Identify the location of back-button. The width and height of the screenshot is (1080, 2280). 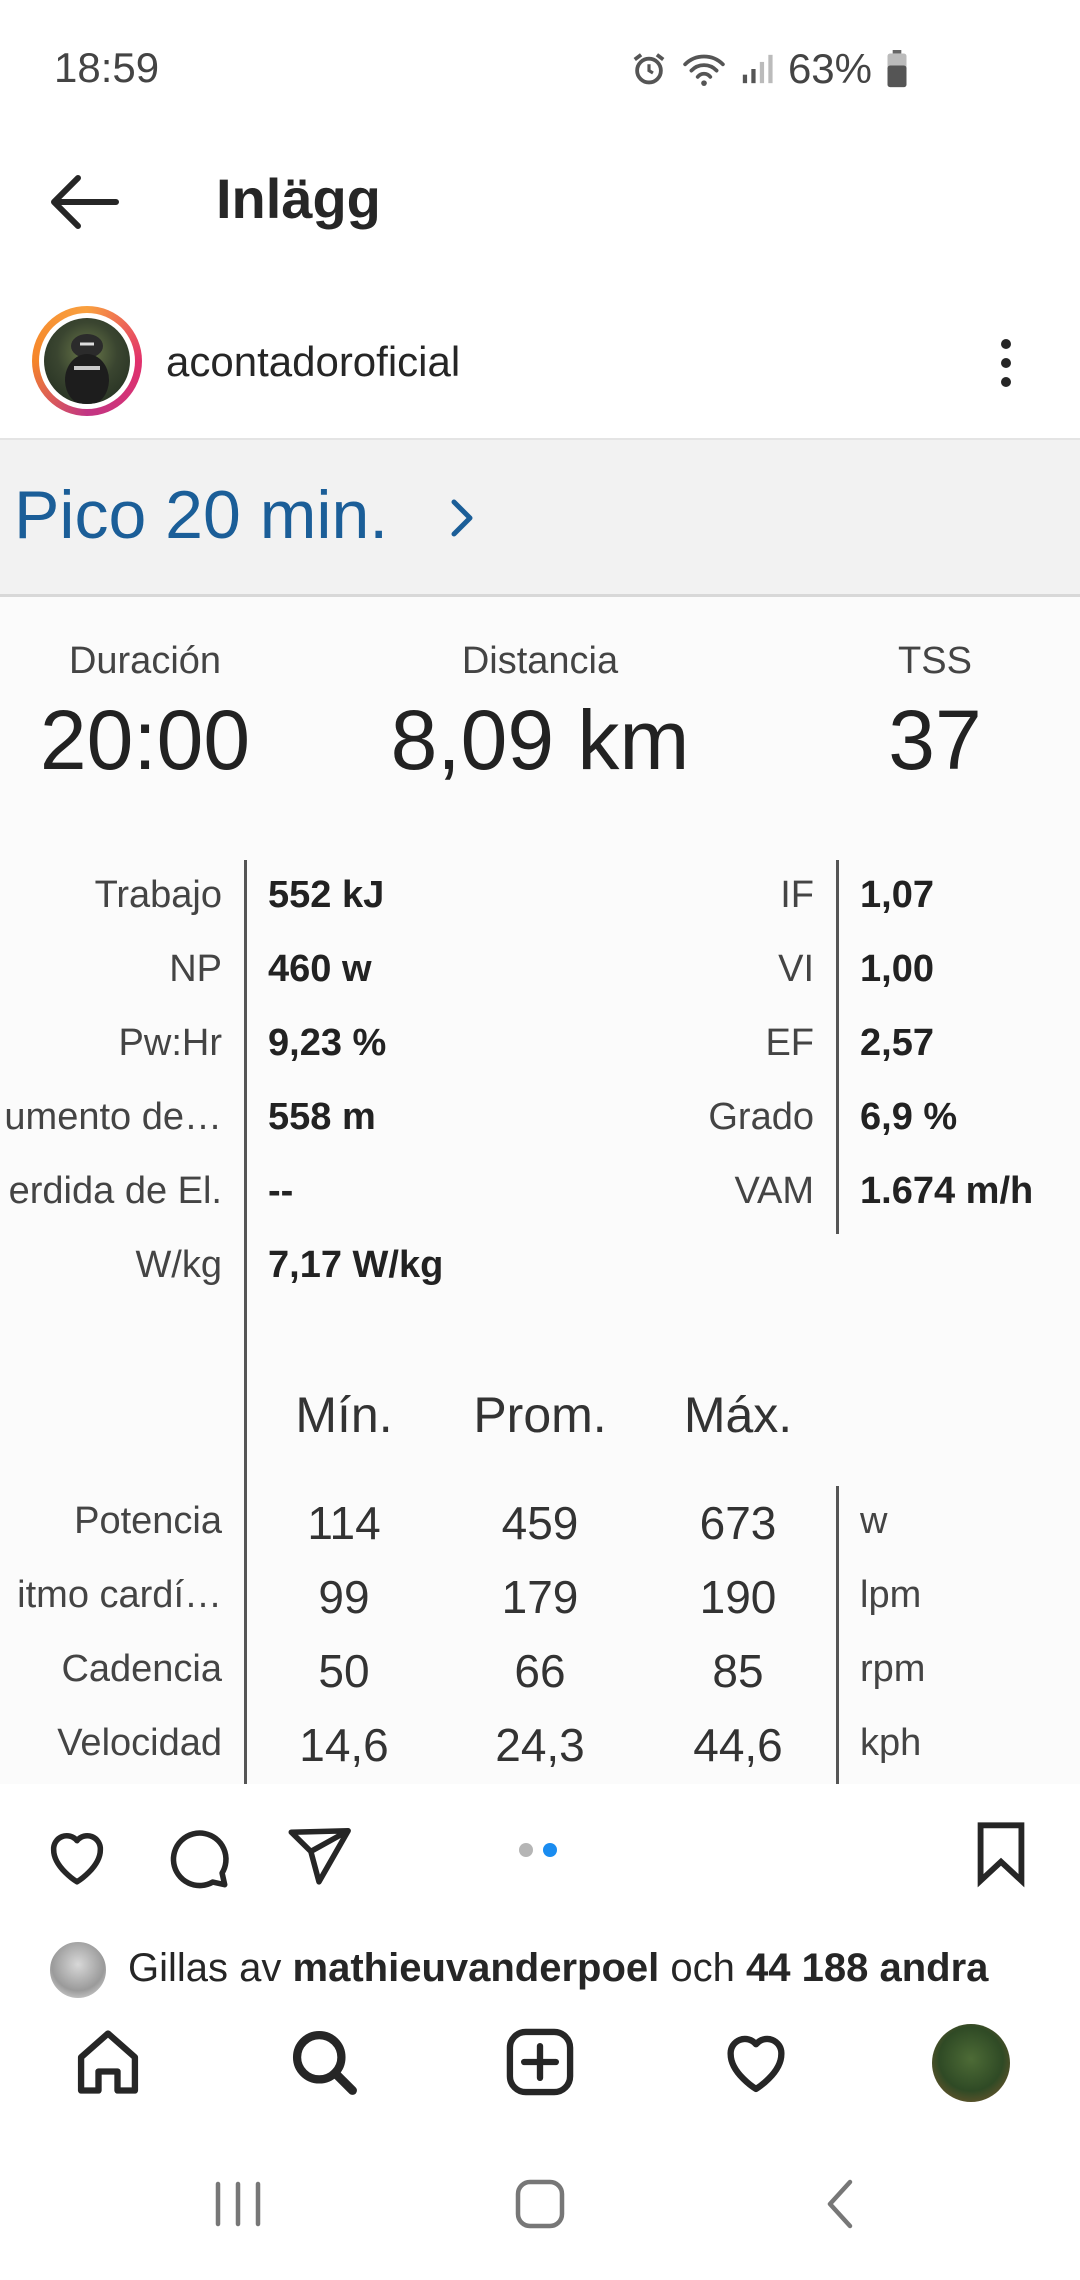
(84, 202).